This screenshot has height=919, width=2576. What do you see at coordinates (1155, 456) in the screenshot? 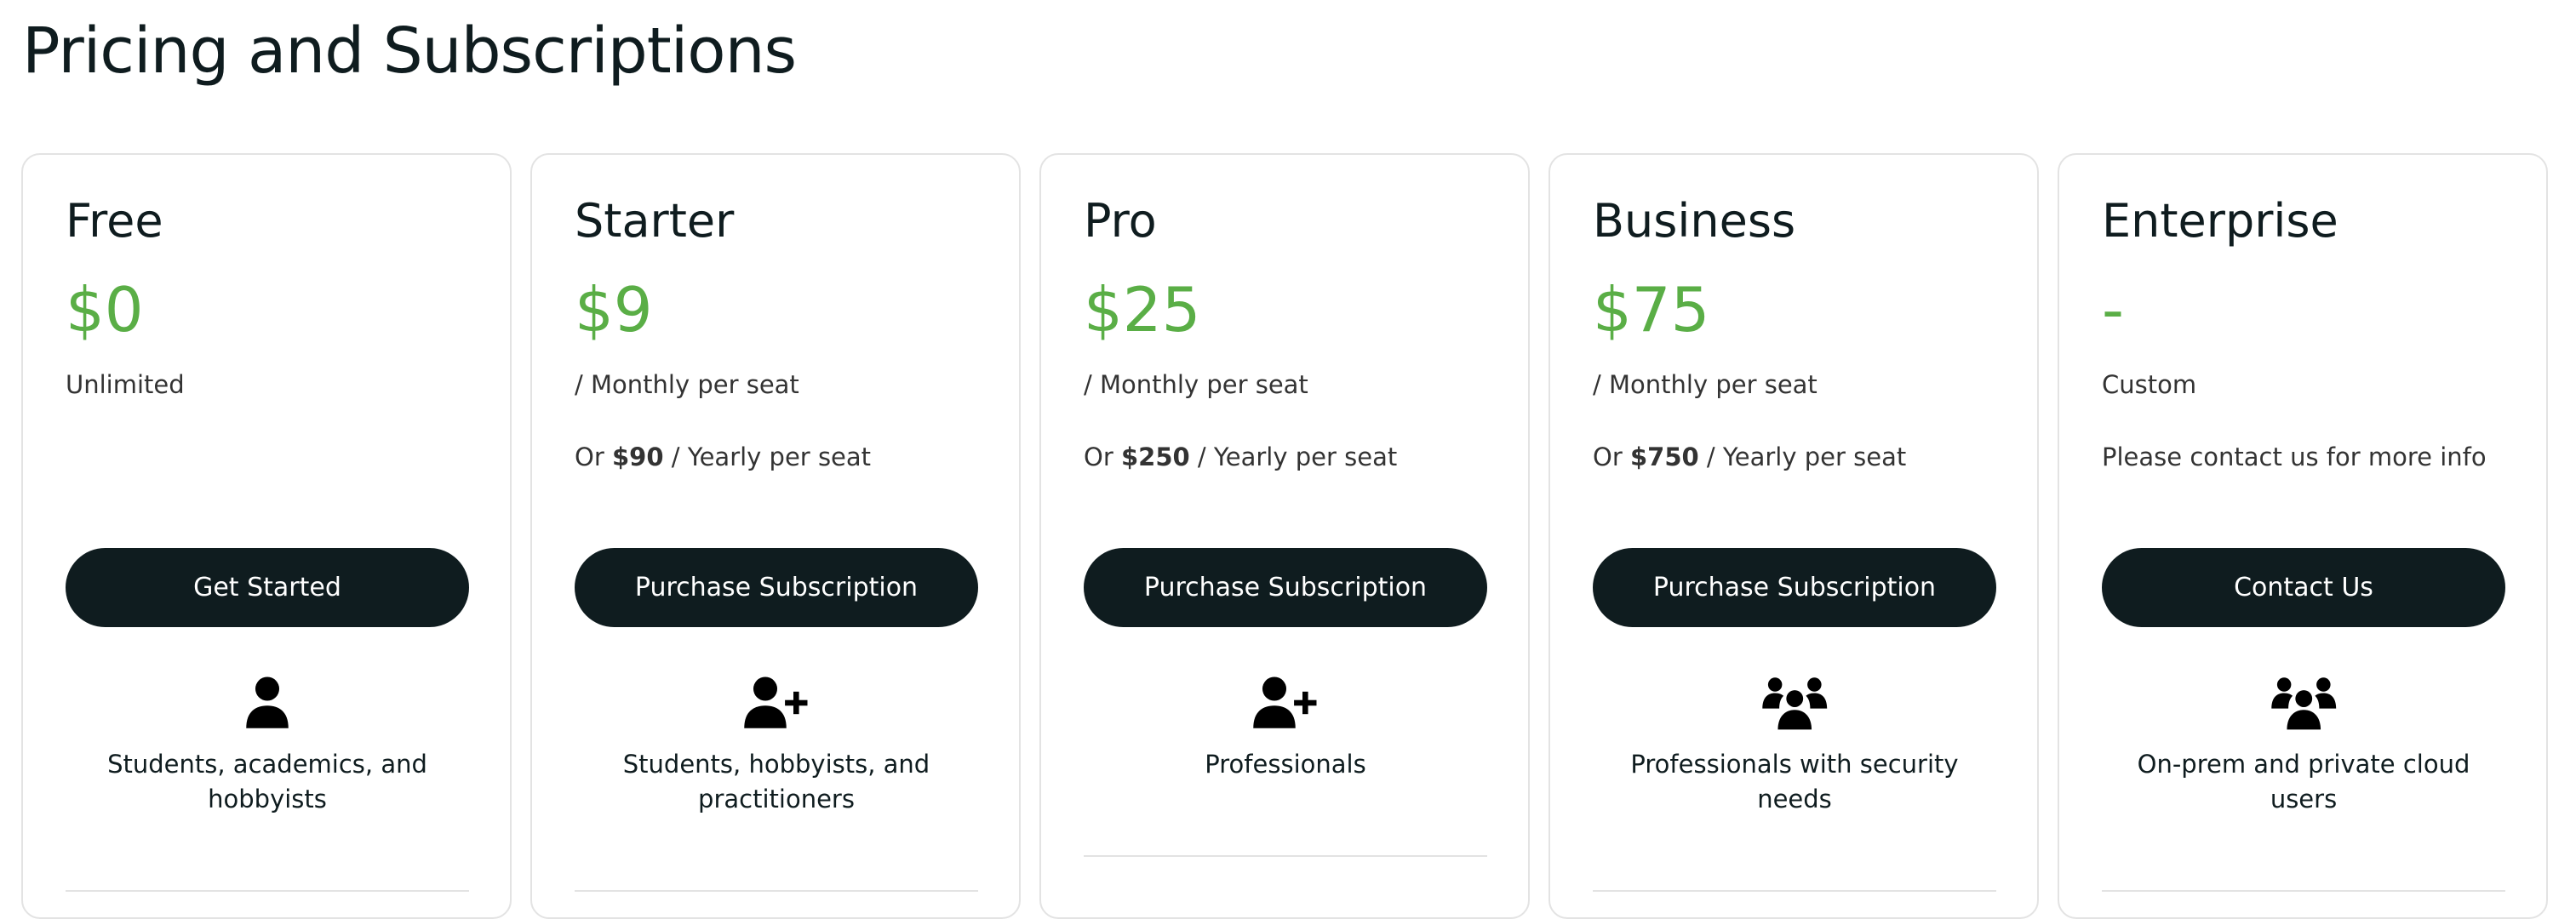
I see `yearly-amount: $250` at bounding box center [1155, 456].